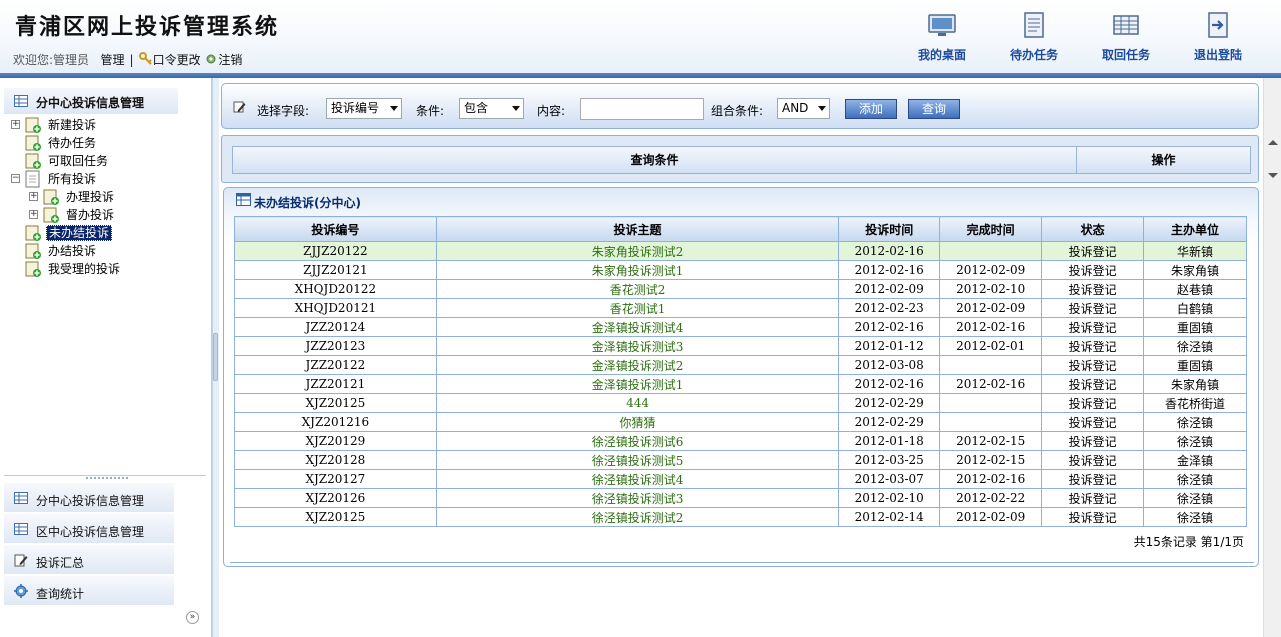 This screenshot has width=1281, height=637. What do you see at coordinates (15, 178) in the screenshot?
I see `collapse-icon: −` at bounding box center [15, 178].